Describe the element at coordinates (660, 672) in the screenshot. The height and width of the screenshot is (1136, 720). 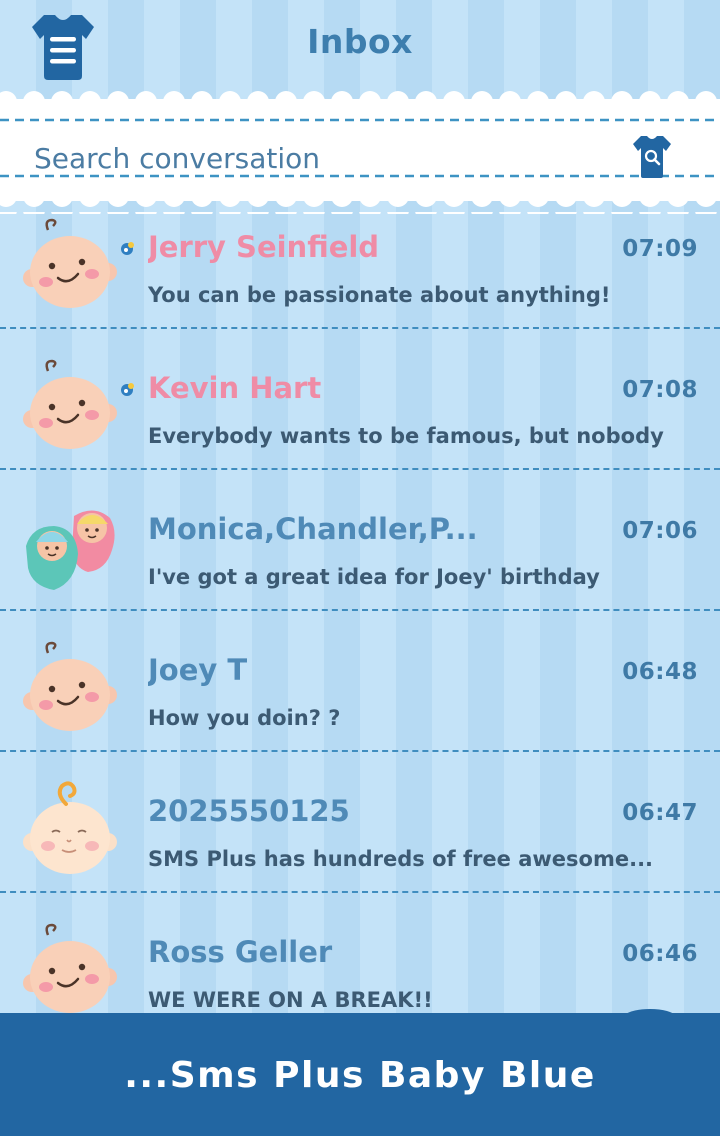
I see `message-time: 06:48` at that location.